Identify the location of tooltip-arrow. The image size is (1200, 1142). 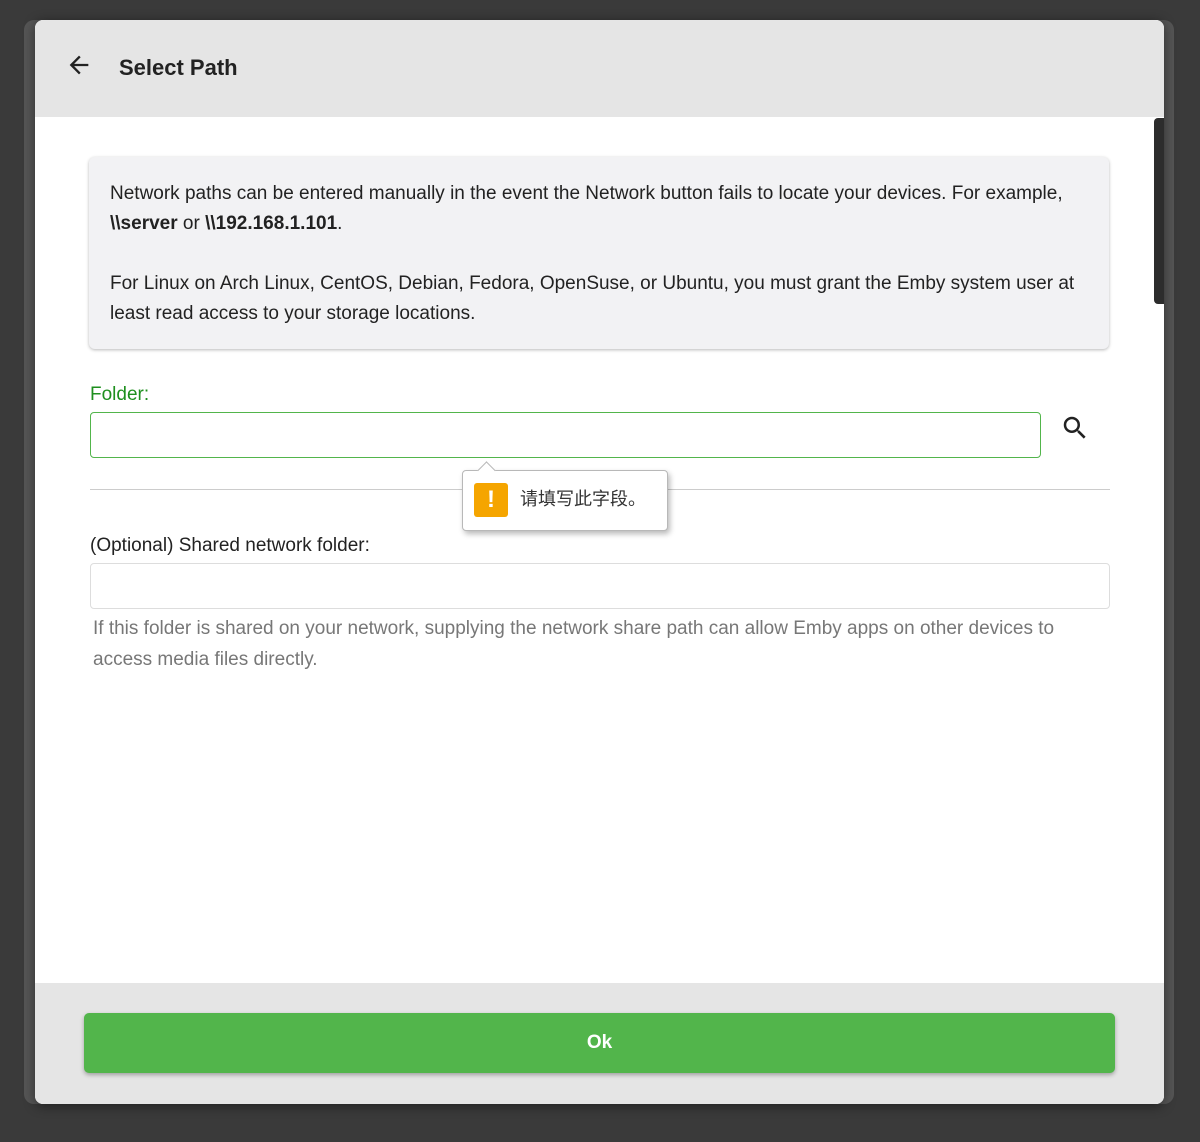
(486, 470).